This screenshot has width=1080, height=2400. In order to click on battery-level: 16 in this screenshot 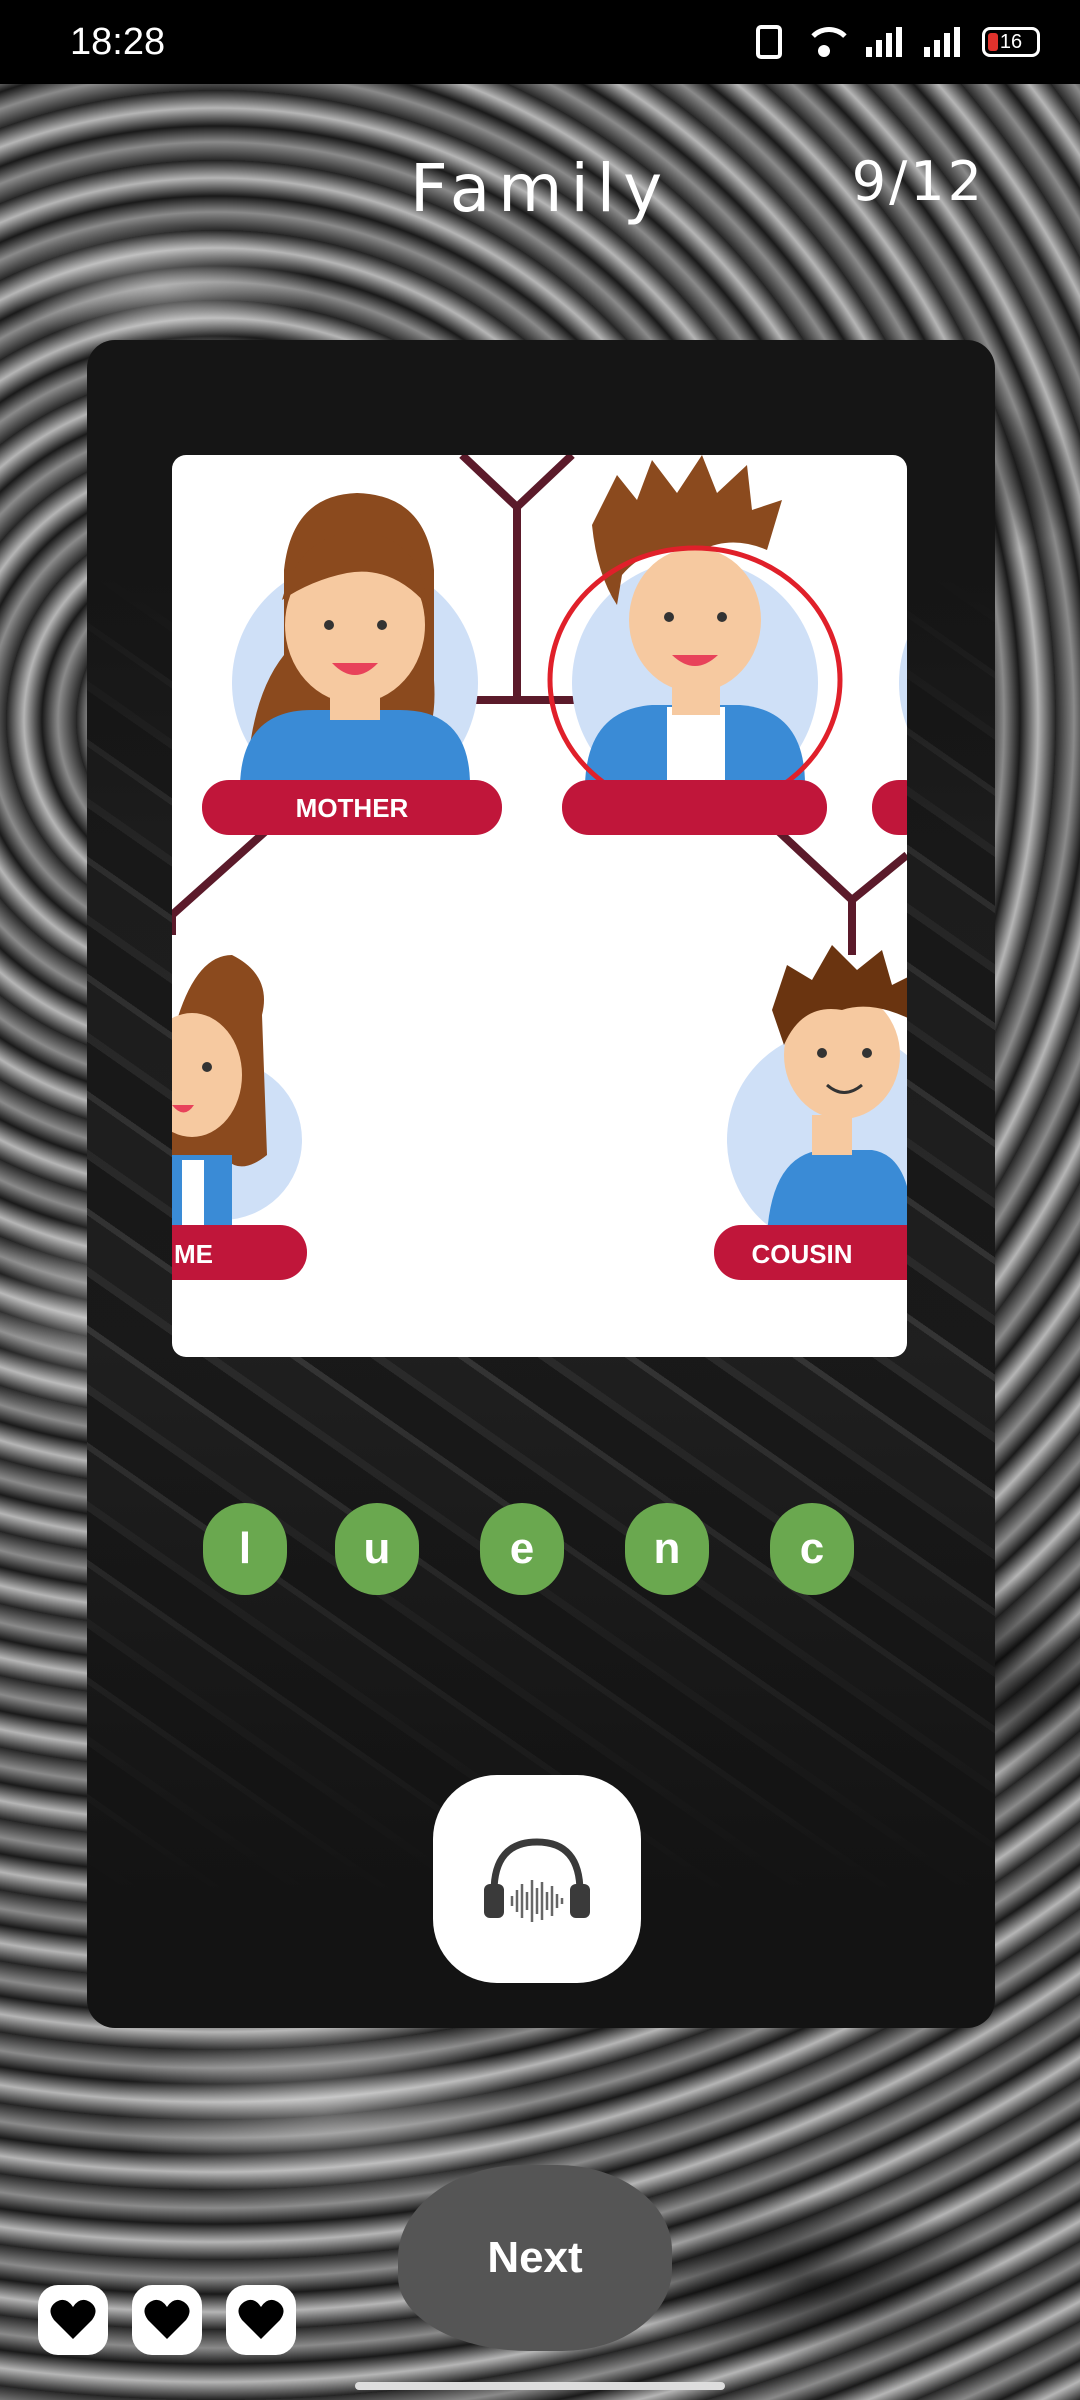, I will do `click(1011, 41)`.